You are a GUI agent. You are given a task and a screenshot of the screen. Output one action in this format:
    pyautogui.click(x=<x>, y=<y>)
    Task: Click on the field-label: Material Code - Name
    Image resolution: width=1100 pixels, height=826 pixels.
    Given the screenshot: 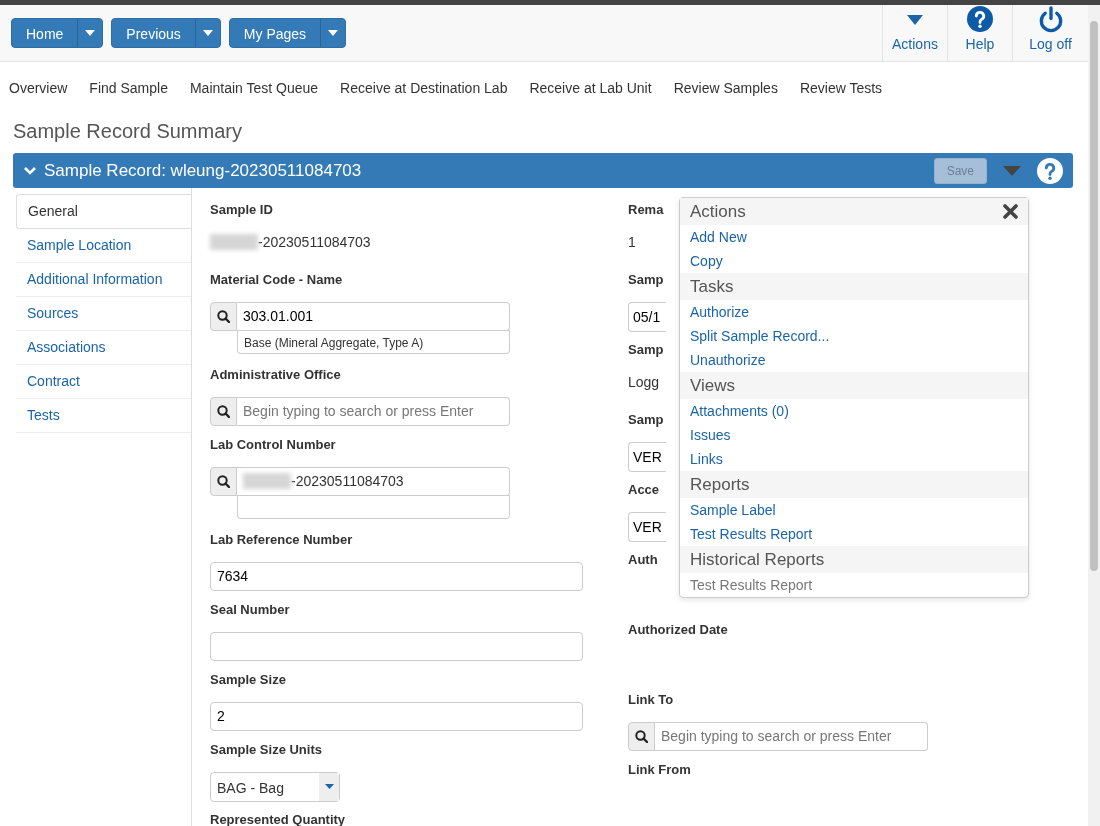 What is the action you would take?
    pyautogui.click(x=276, y=280)
    